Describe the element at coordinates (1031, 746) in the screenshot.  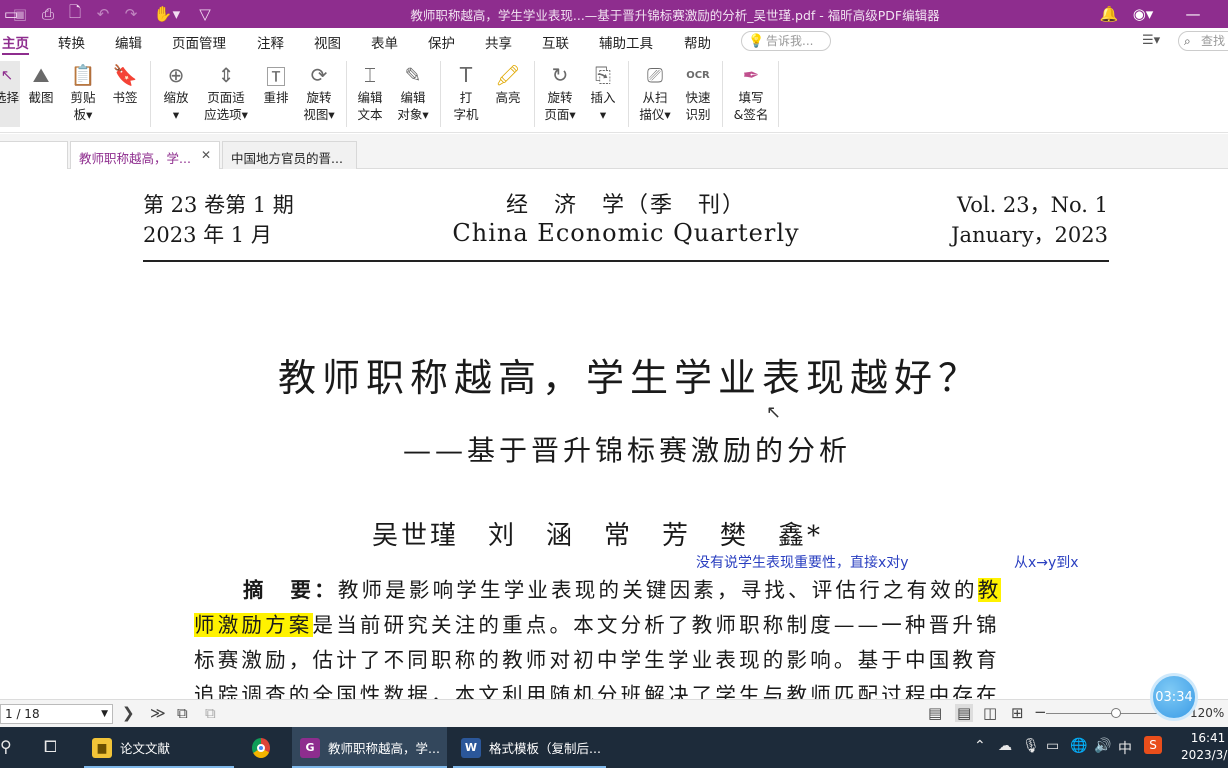
I see `microphone-icon: 🎙` at that location.